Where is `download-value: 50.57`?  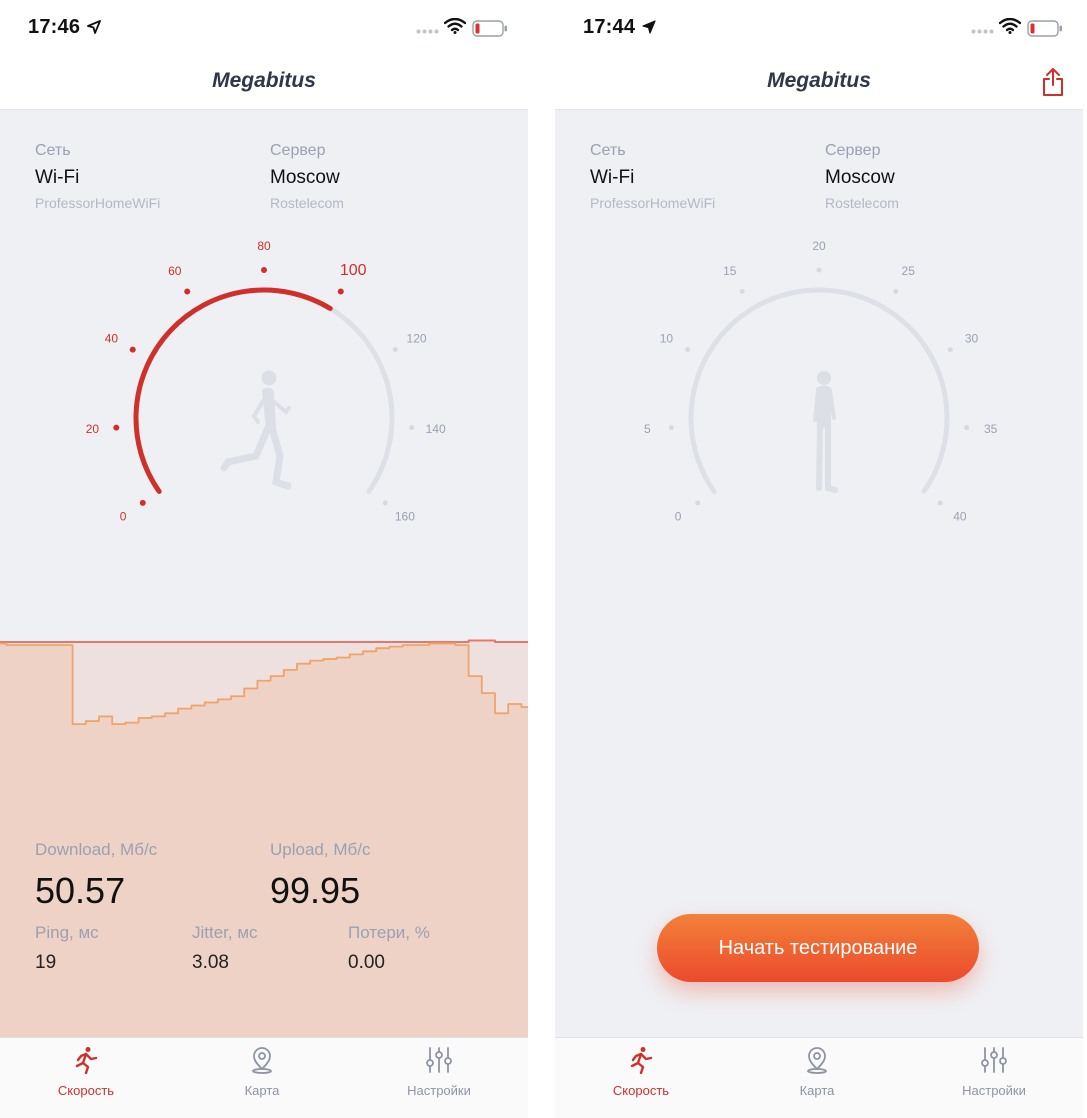
download-value: 50.57 is located at coordinates (80, 890).